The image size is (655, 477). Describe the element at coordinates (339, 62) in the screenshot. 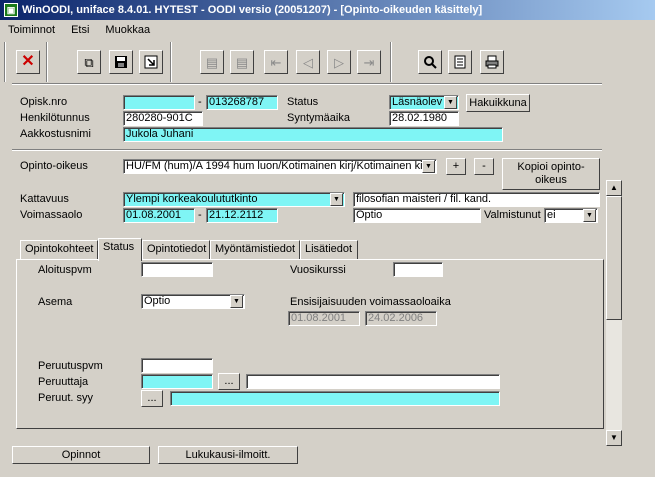

I see `next-icon: ▷` at that location.